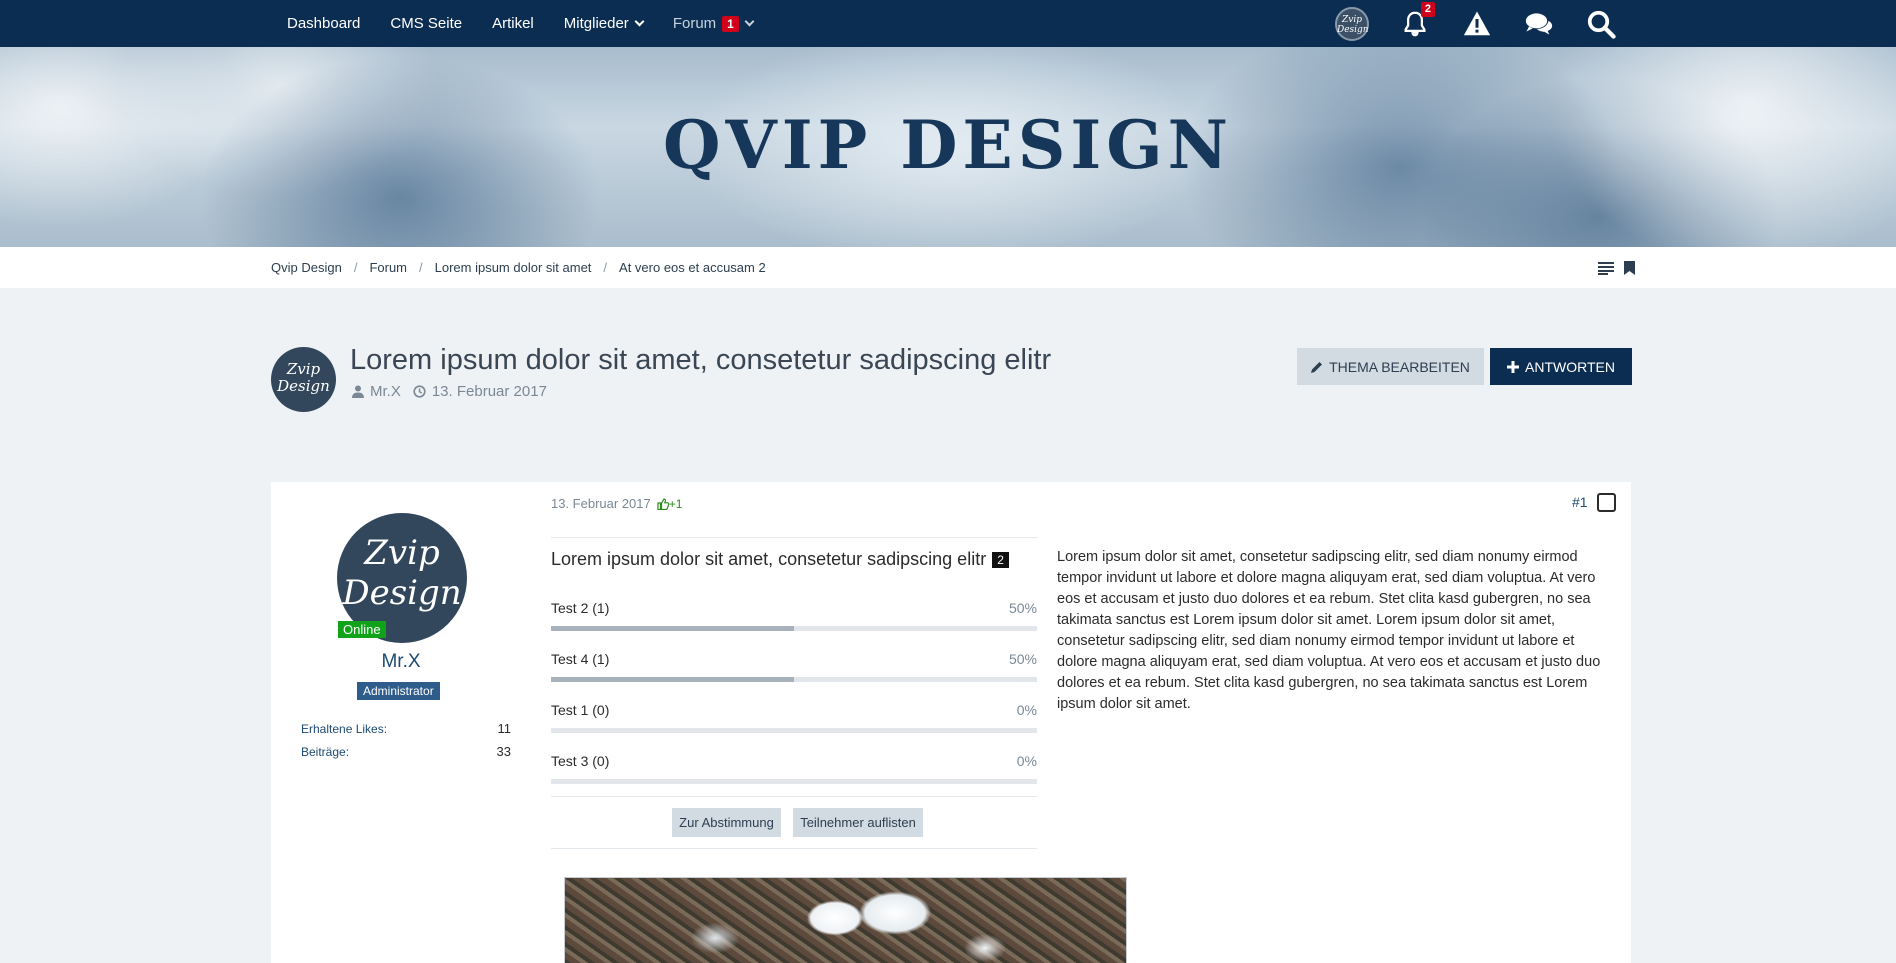  What do you see at coordinates (1399, 366) in the screenshot?
I see `edit-thread-label: THEMA BEARBEITEN` at bounding box center [1399, 366].